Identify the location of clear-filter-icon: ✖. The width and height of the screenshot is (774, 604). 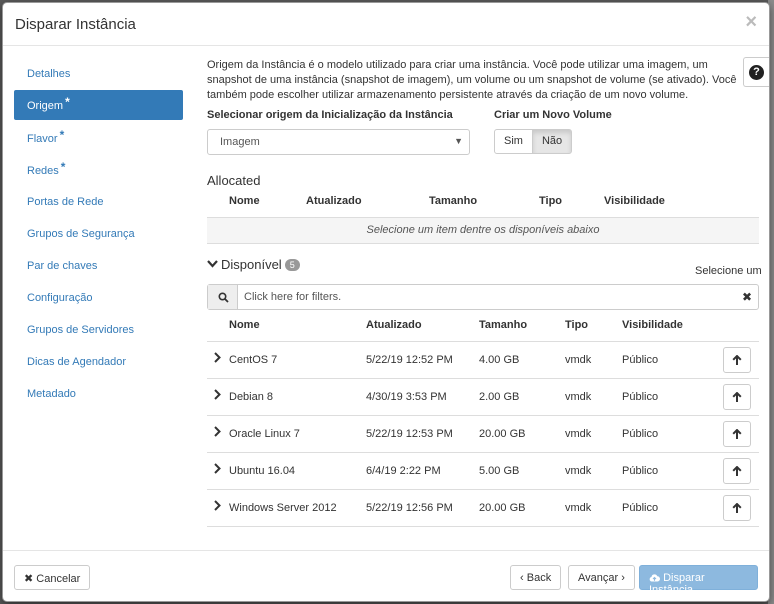
(747, 297).